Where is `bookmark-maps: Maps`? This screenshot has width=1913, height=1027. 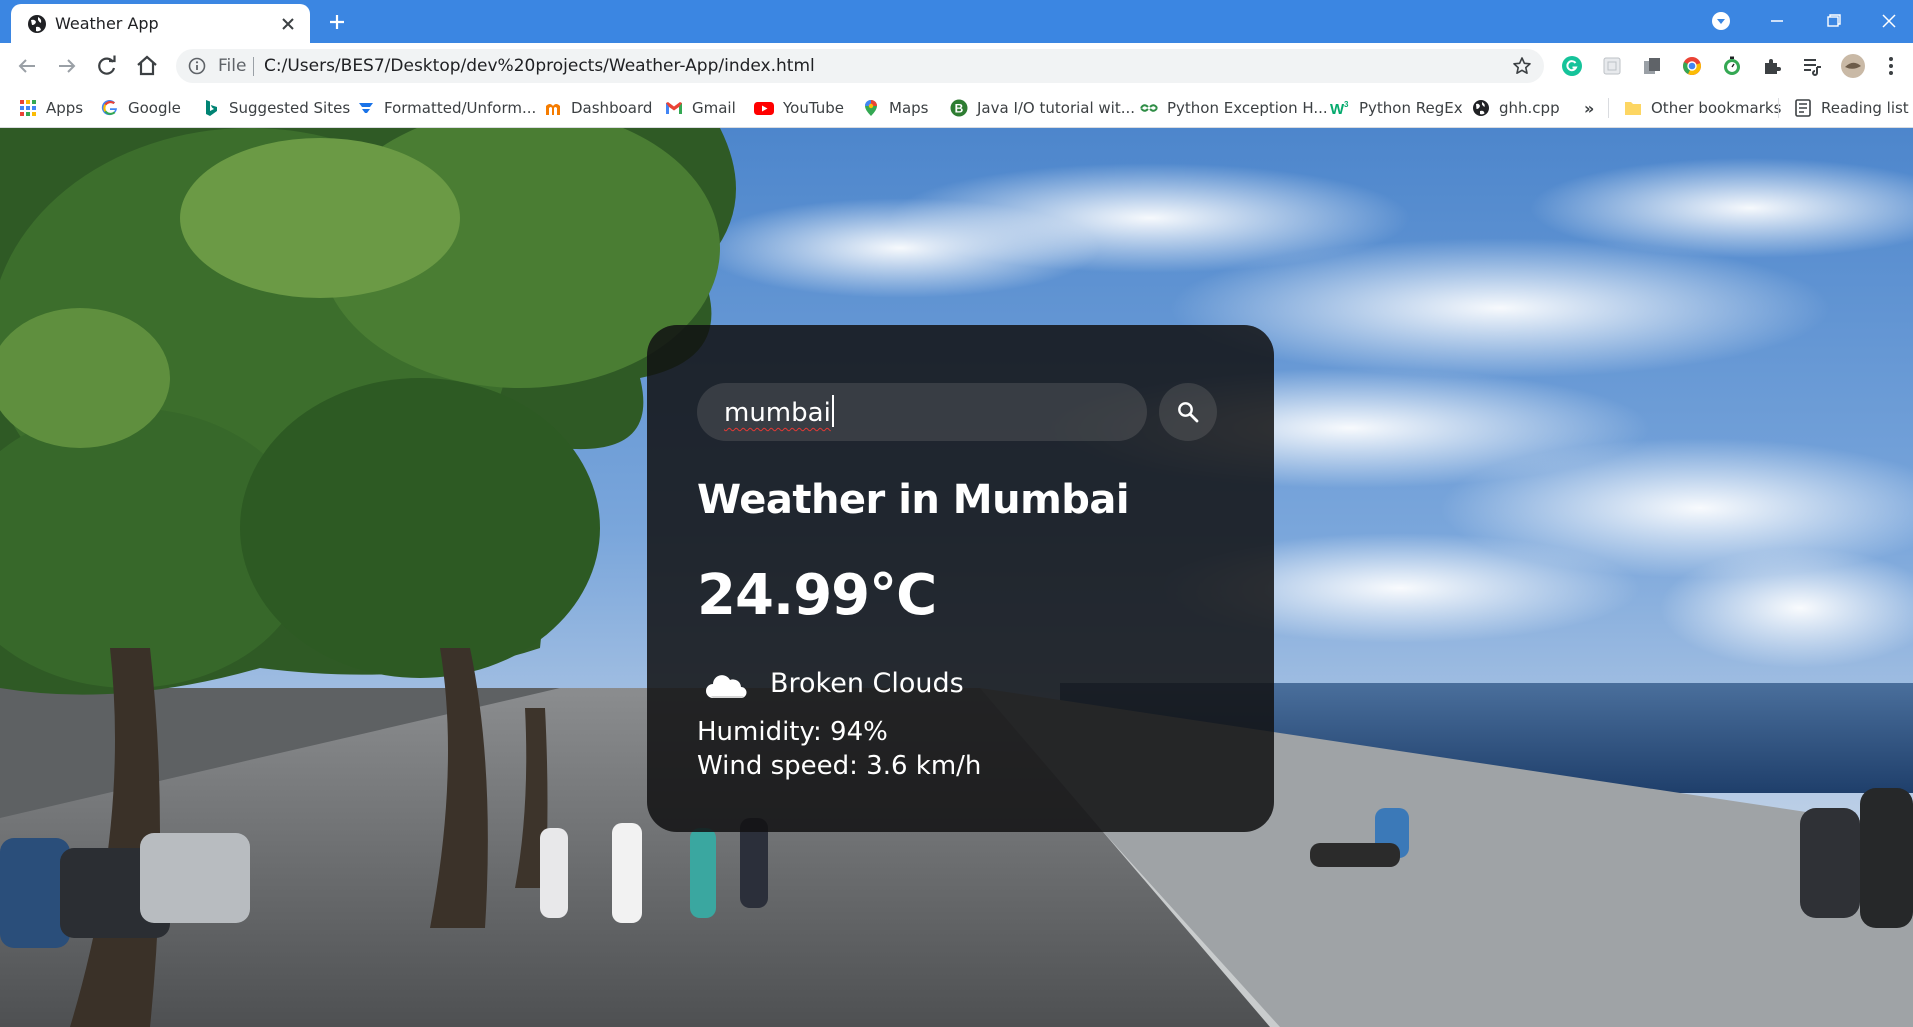 bookmark-maps: Maps is located at coordinates (895, 108).